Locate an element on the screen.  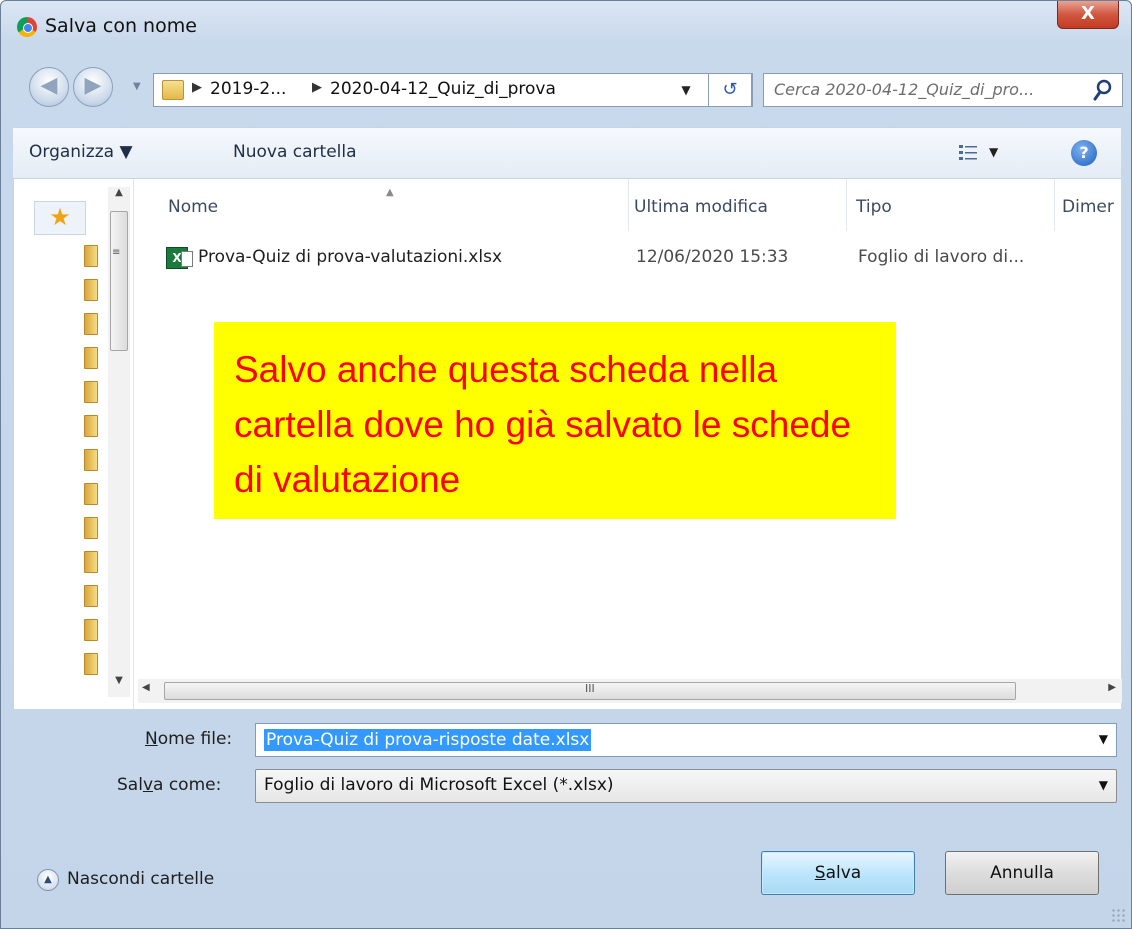
sort-ascending-icon: ▲ is located at coordinates (390, 192).